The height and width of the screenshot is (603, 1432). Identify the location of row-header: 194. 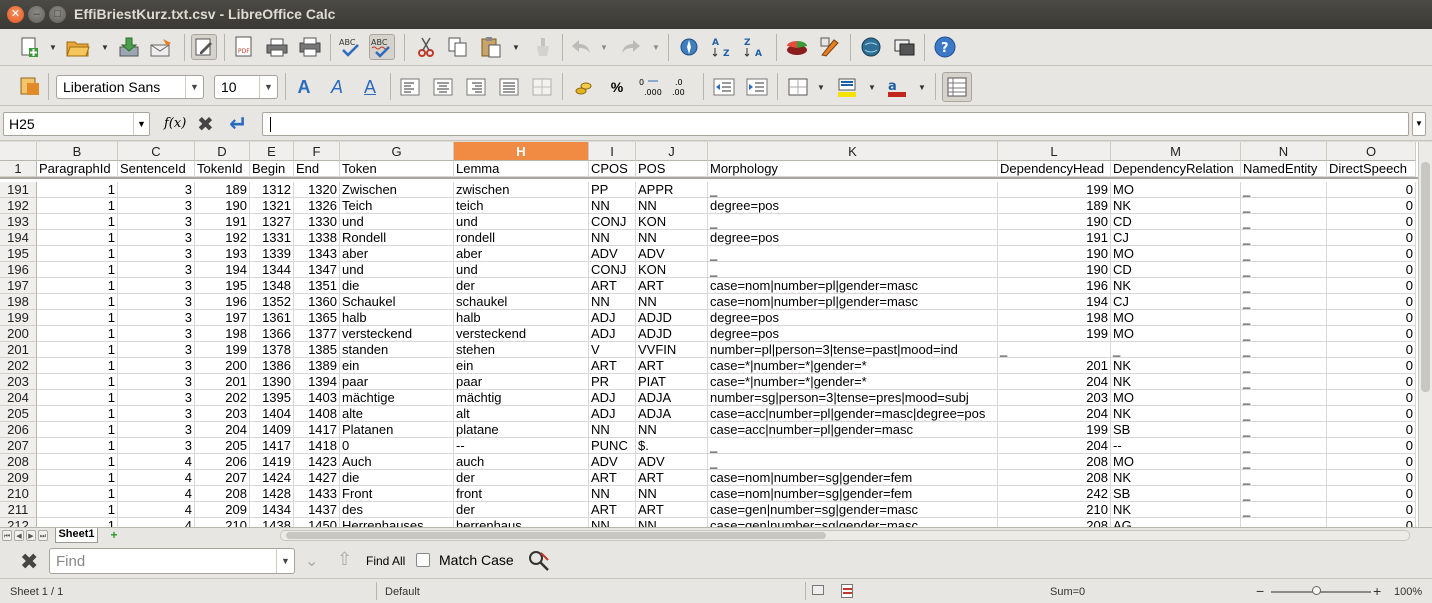
(18, 238).